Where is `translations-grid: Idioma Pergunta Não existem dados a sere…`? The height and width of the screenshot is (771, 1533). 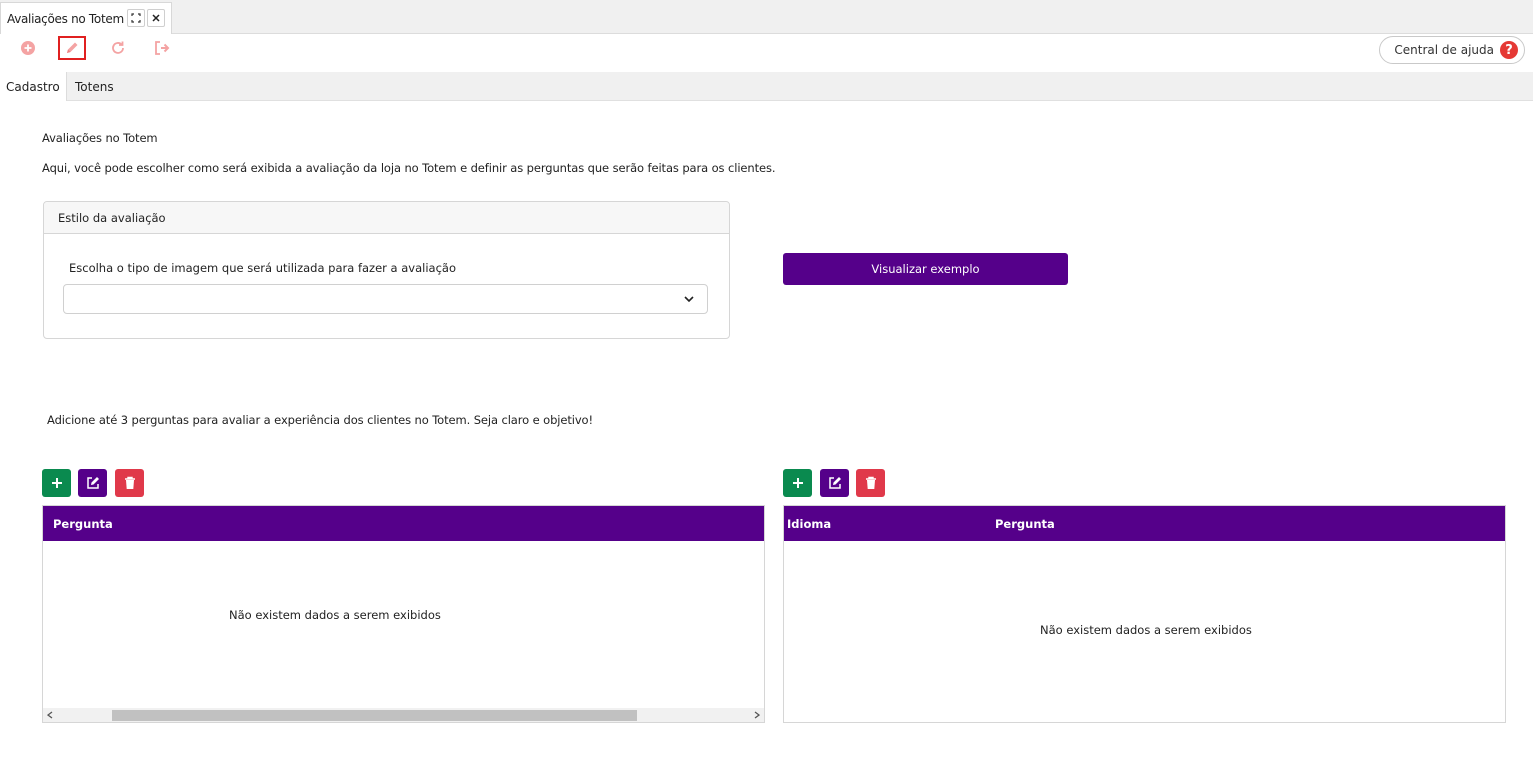 translations-grid: Idioma Pergunta Não existem dados a sere… is located at coordinates (1144, 614).